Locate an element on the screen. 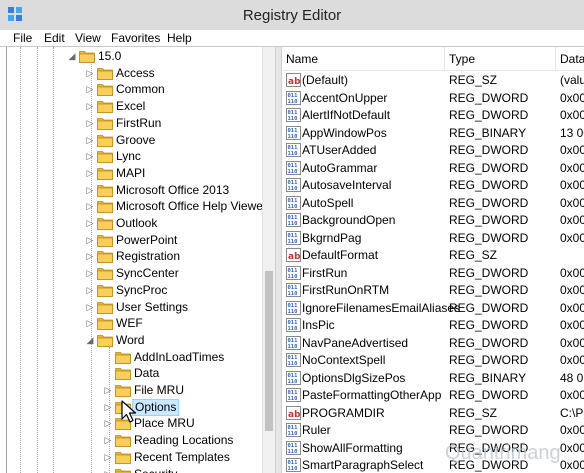 The image size is (584, 473). tree-item-label: Access is located at coordinates (135, 73).